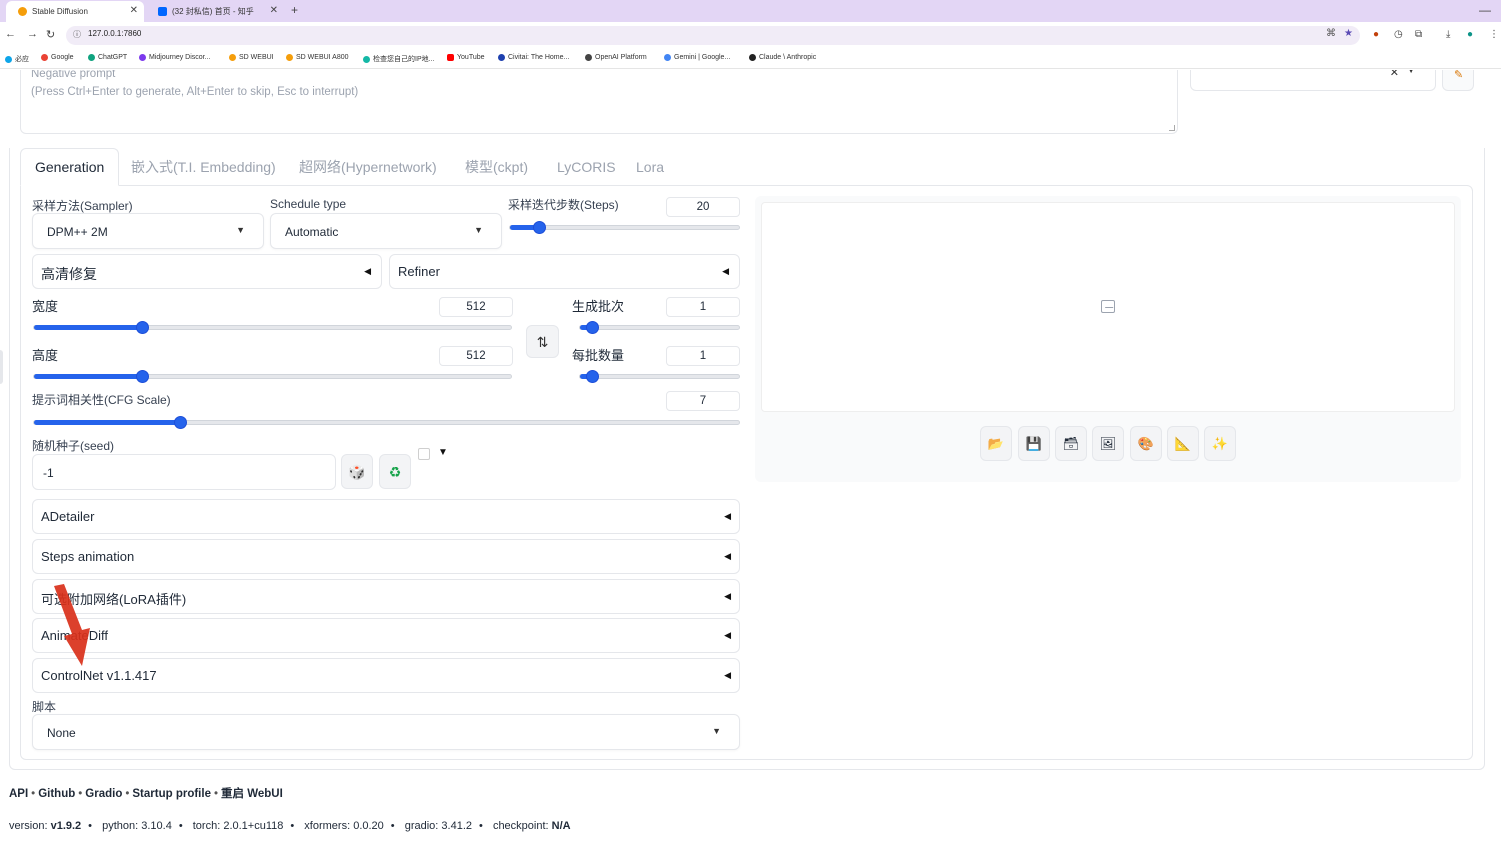 This screenshot has width=1501, height=848. I want to click on send-to-img2img-button: 🖼, so click(1108, 443).